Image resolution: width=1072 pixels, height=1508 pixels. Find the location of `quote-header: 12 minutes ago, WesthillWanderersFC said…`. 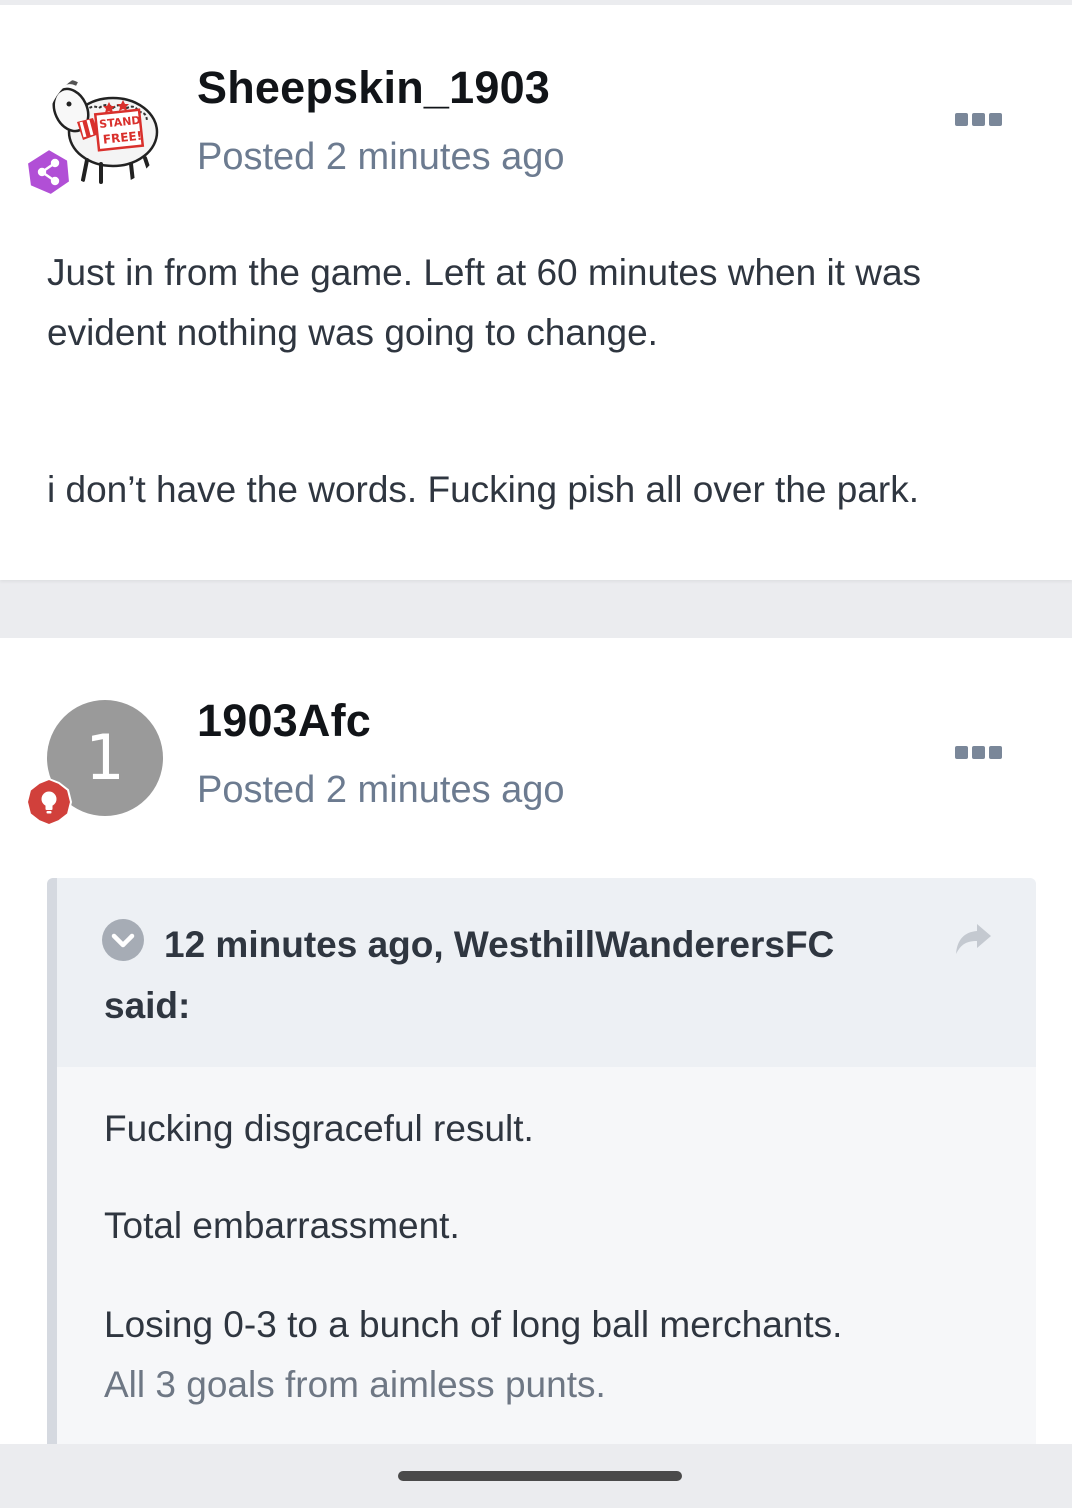

quote-header: 12 minutes ago, WesthillWanderersFC said… is located at coordinates (546, 972).